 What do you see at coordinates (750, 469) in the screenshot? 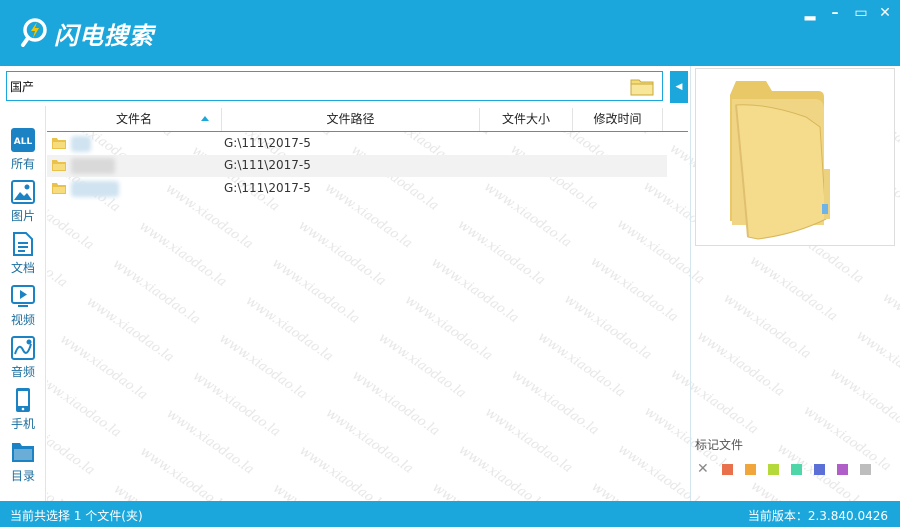
I see `tag-color-orange` at bounding box center [750, 469].